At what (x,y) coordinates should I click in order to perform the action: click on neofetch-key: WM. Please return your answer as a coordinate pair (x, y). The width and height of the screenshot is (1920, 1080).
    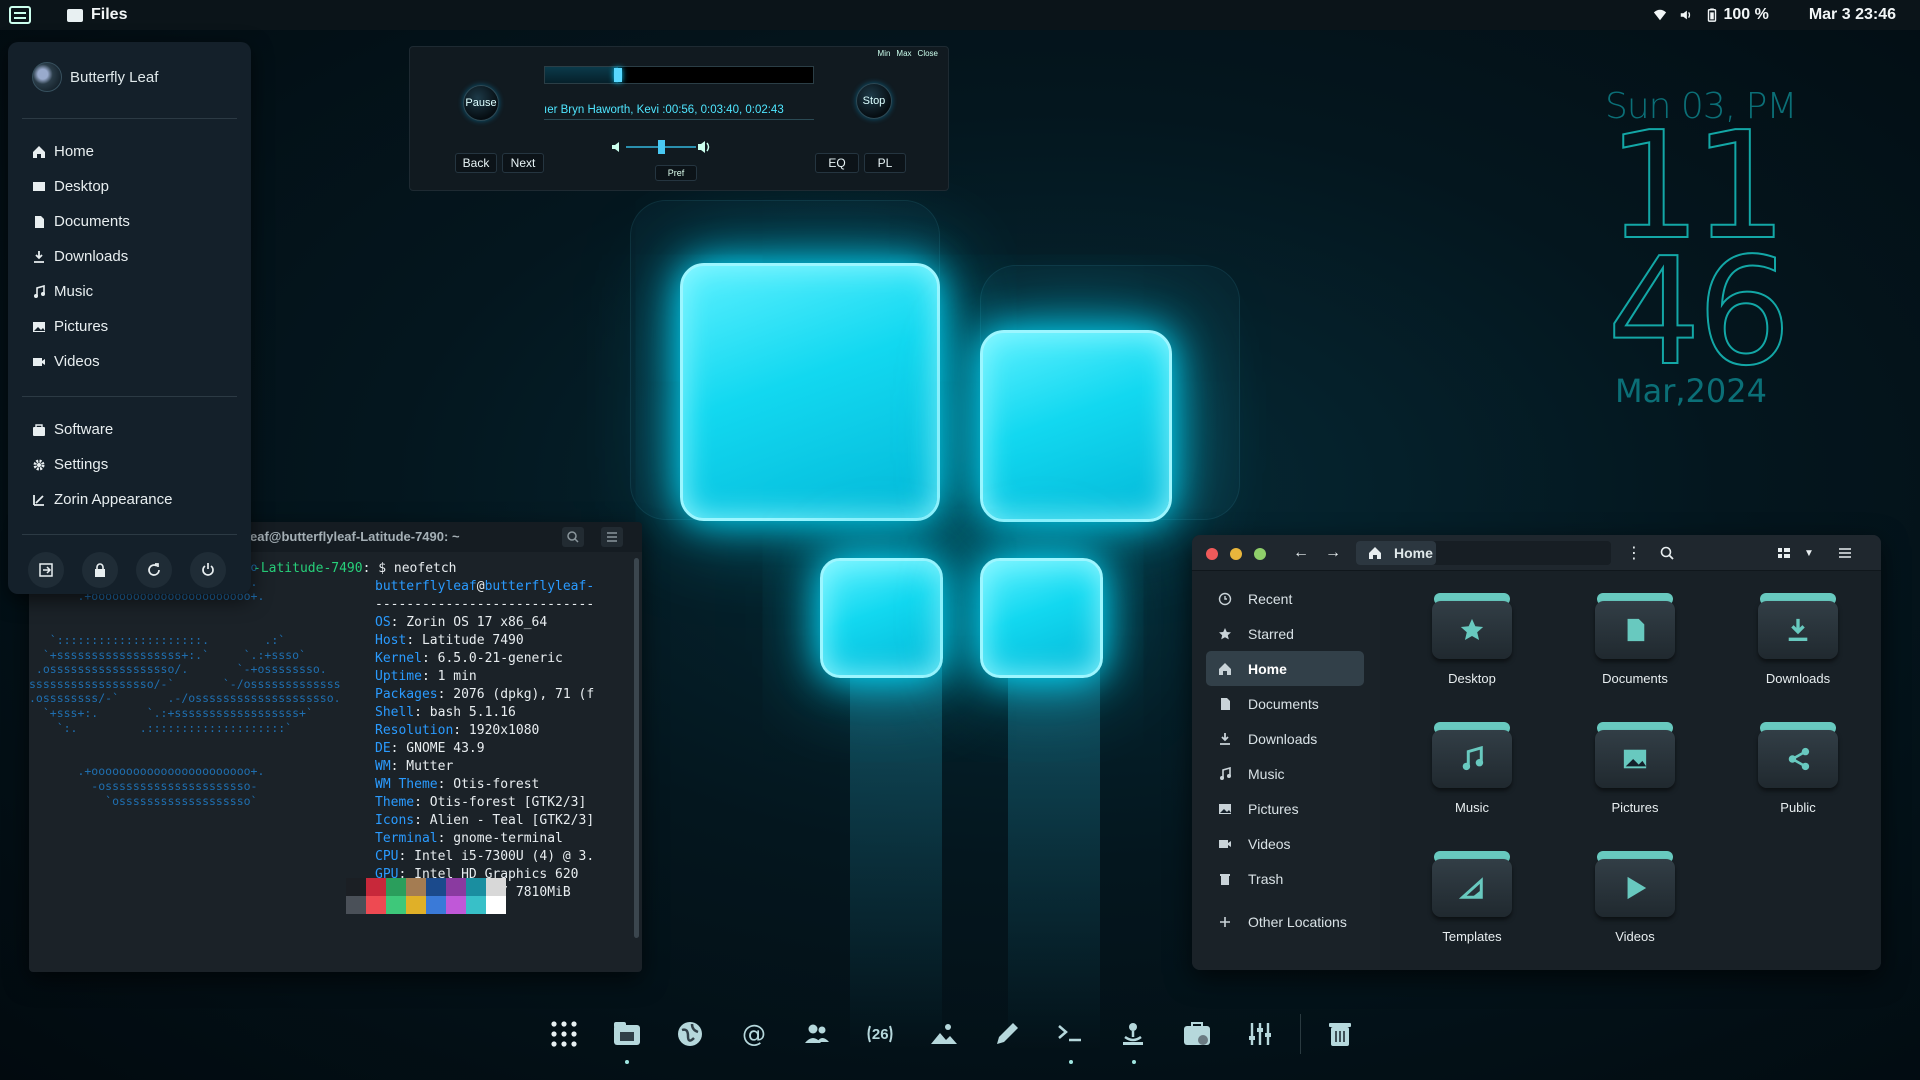
    Looking at the image, I should click on (383, 766).